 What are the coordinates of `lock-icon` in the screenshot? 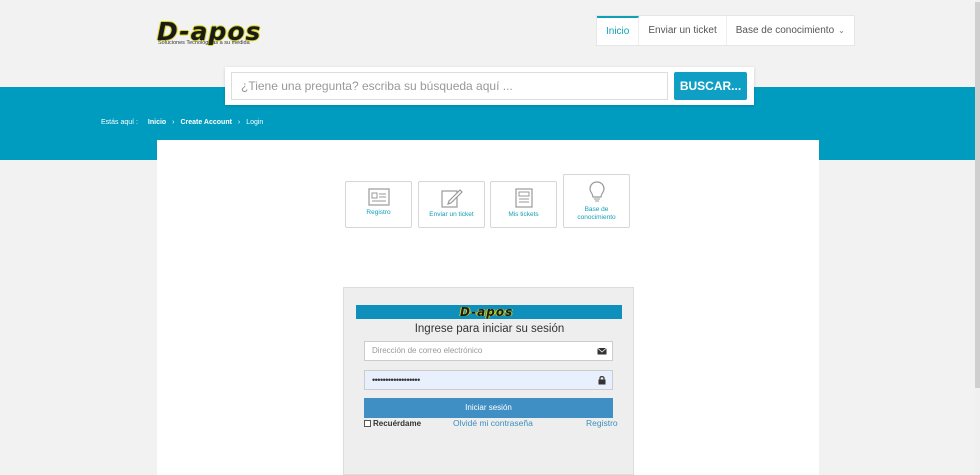 It's located at (602, 380).